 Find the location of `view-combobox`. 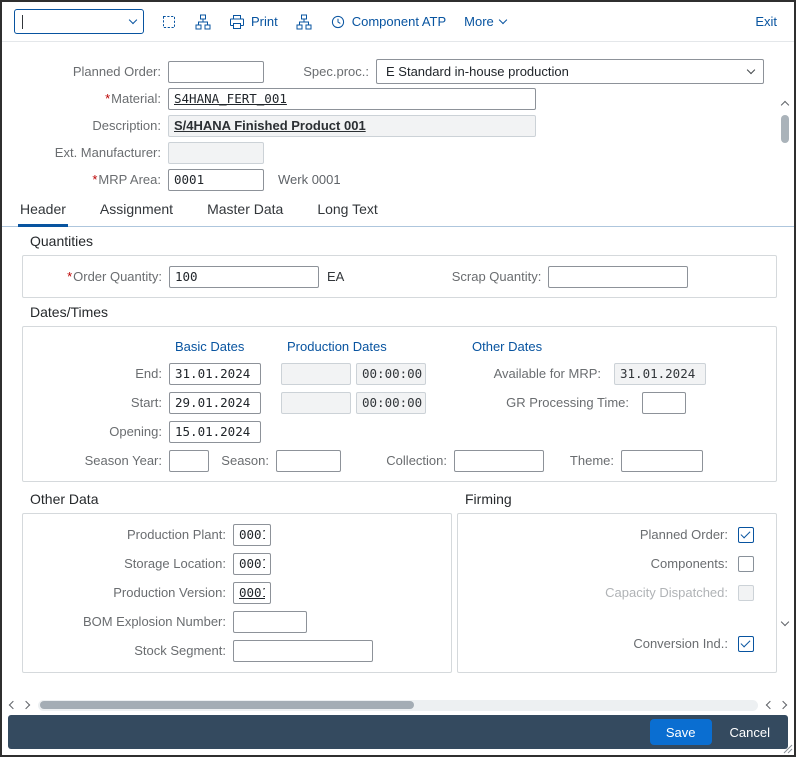

view-combobox is located at coordinates (79, 21).